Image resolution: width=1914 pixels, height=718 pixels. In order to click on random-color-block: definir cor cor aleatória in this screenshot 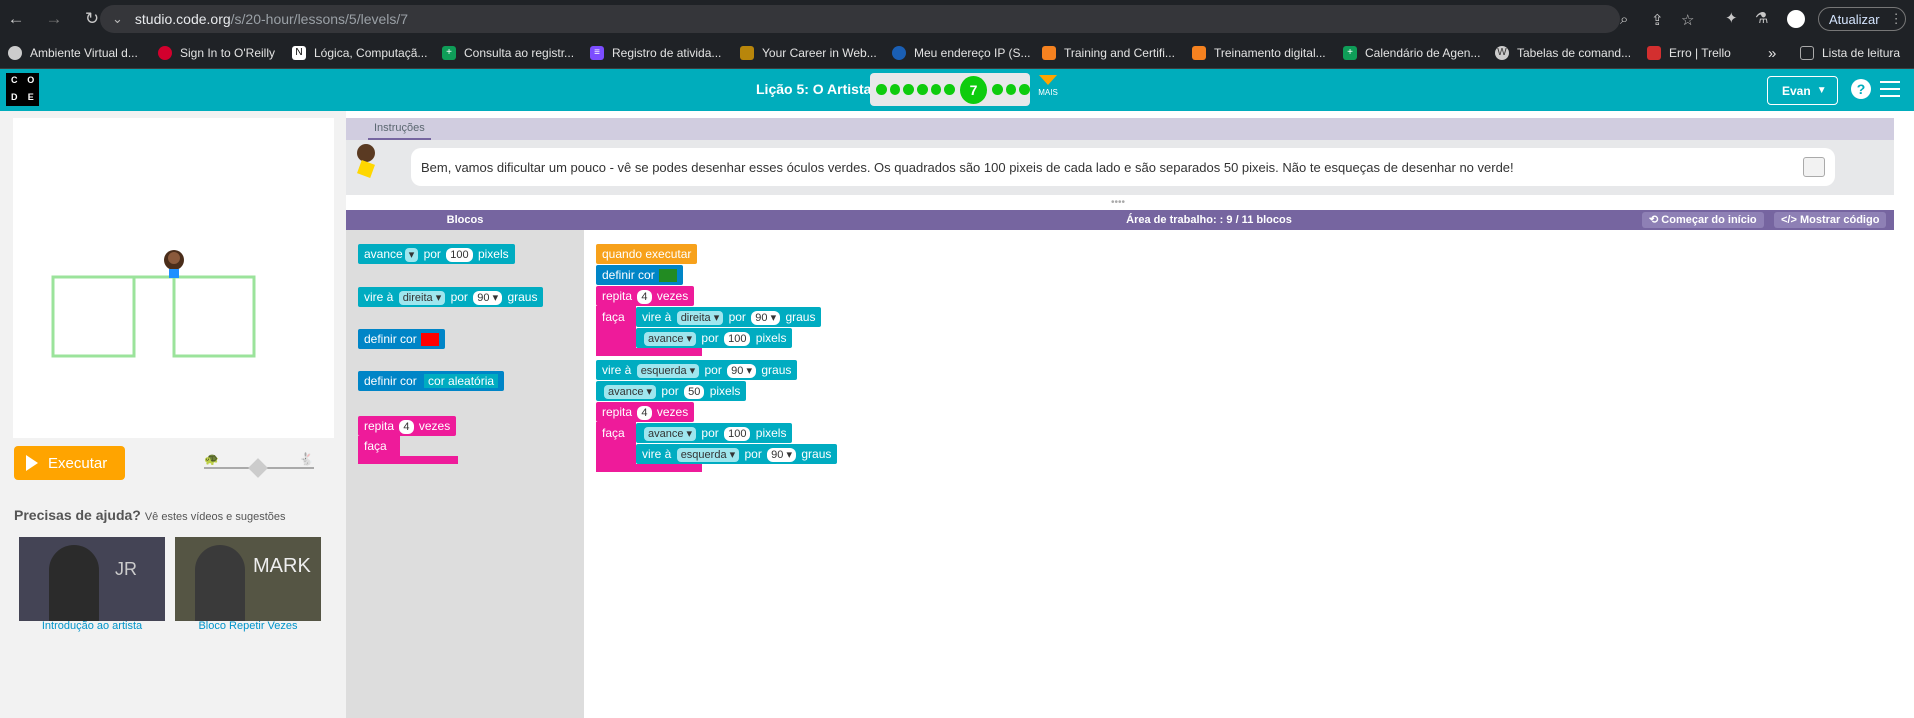, I will do `click(431, 381)`.